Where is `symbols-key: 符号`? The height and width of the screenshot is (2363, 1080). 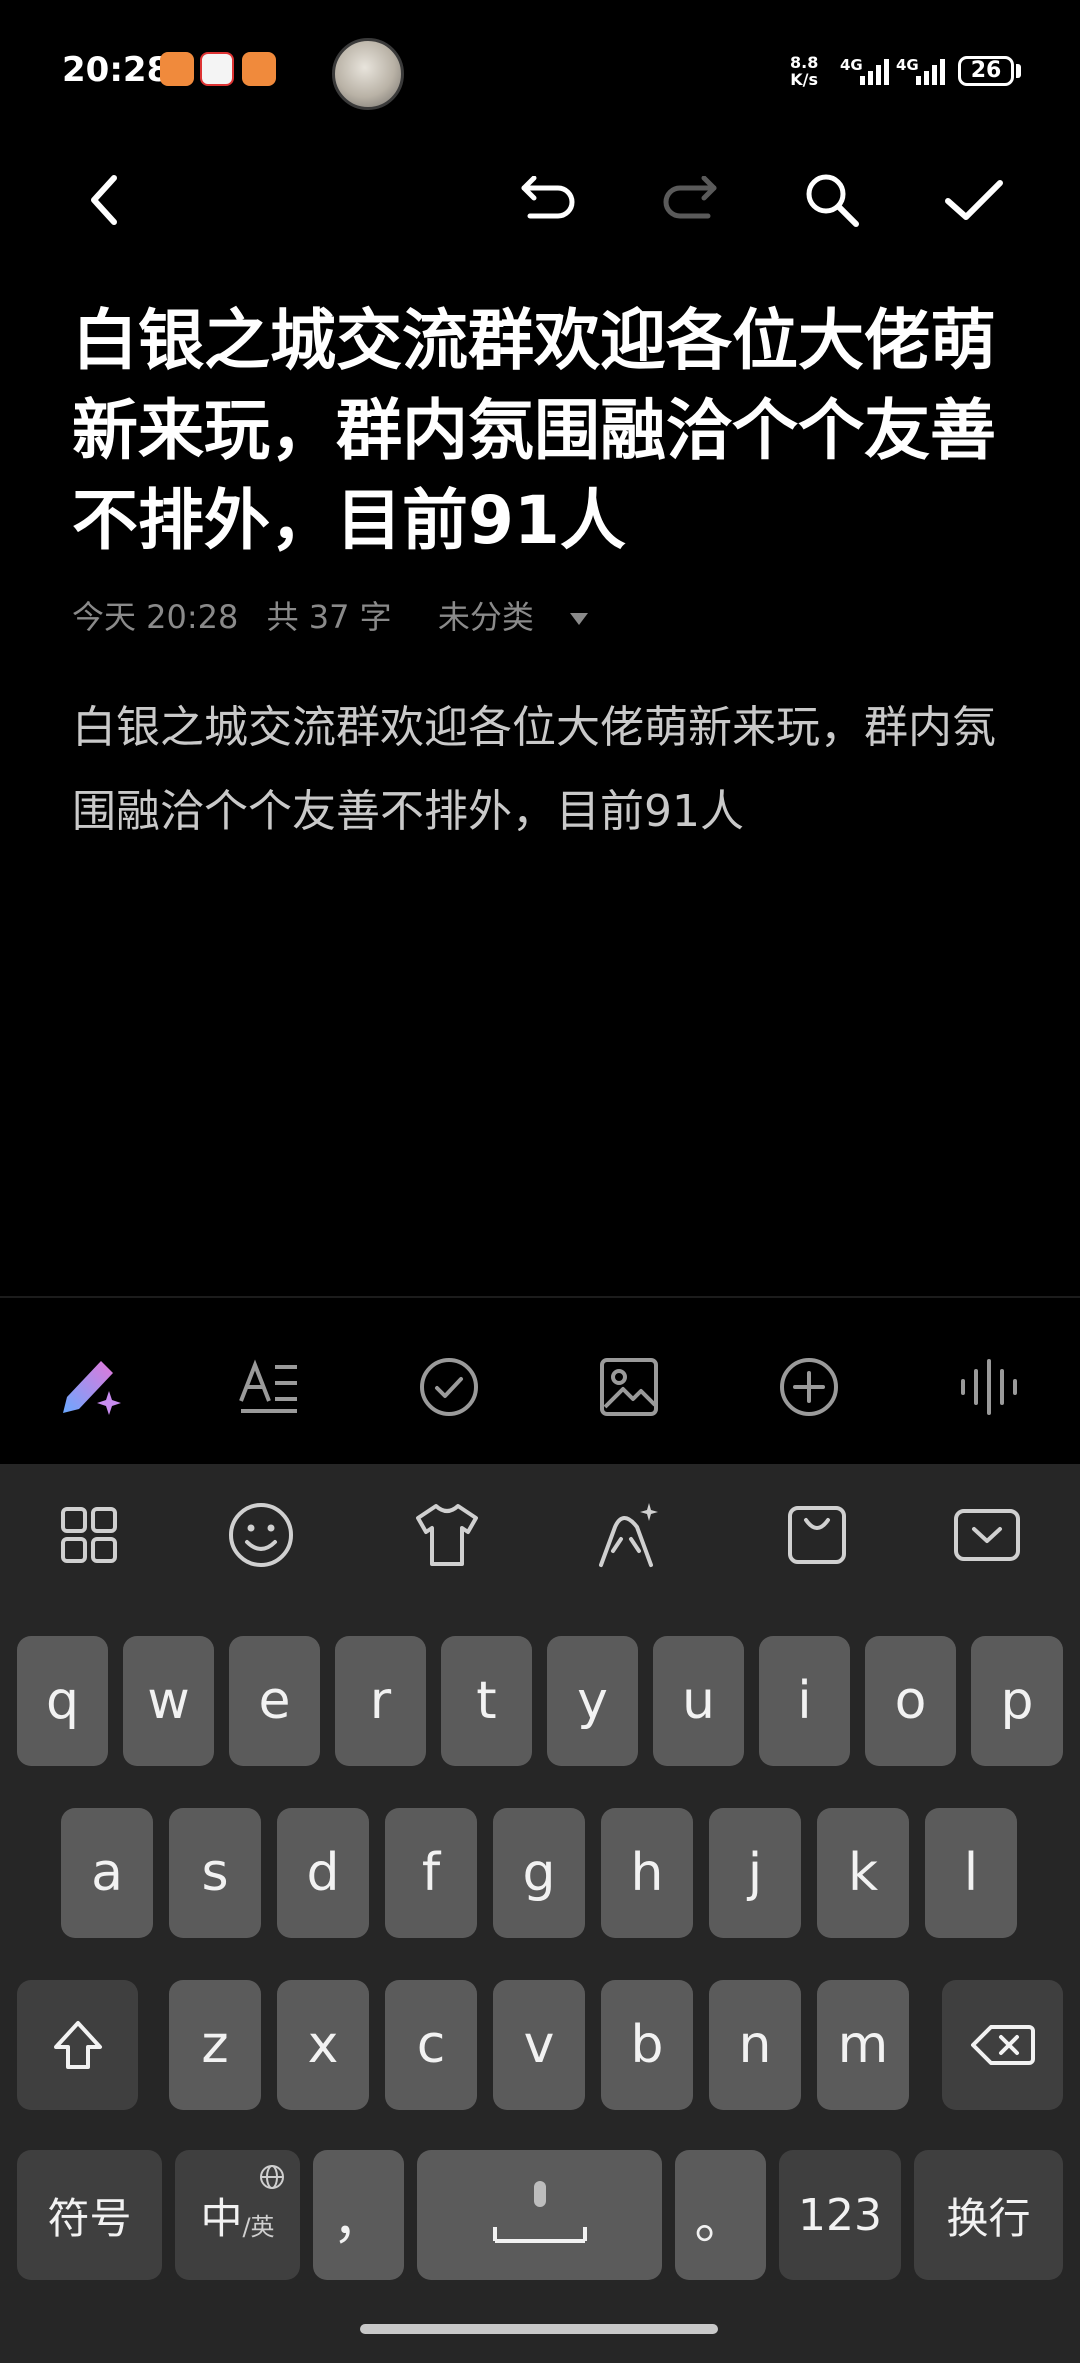
symbols-key: 符号 is located at coordinates (89, 2215).